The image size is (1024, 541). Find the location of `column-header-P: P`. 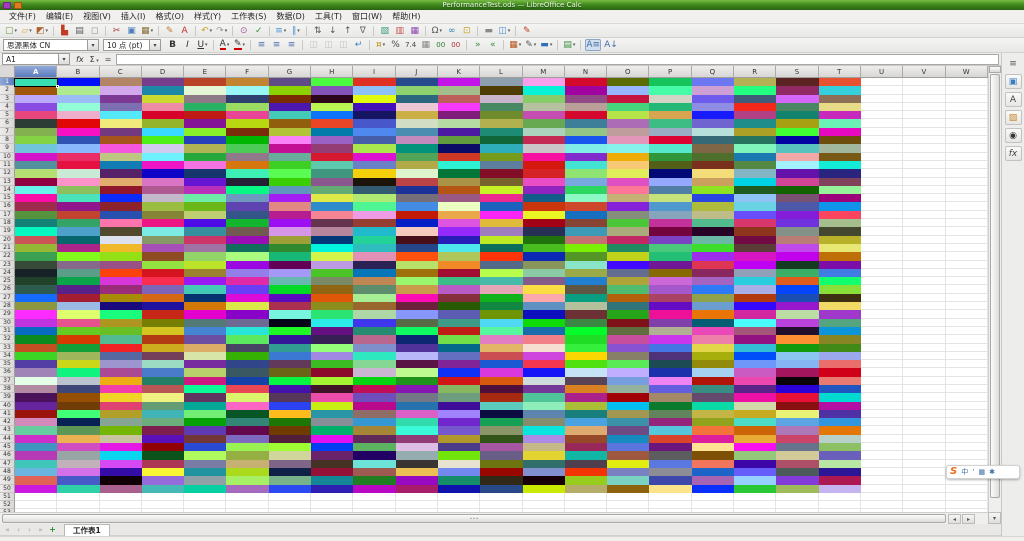

column-header-P: P is located at coordinates (670, 72).